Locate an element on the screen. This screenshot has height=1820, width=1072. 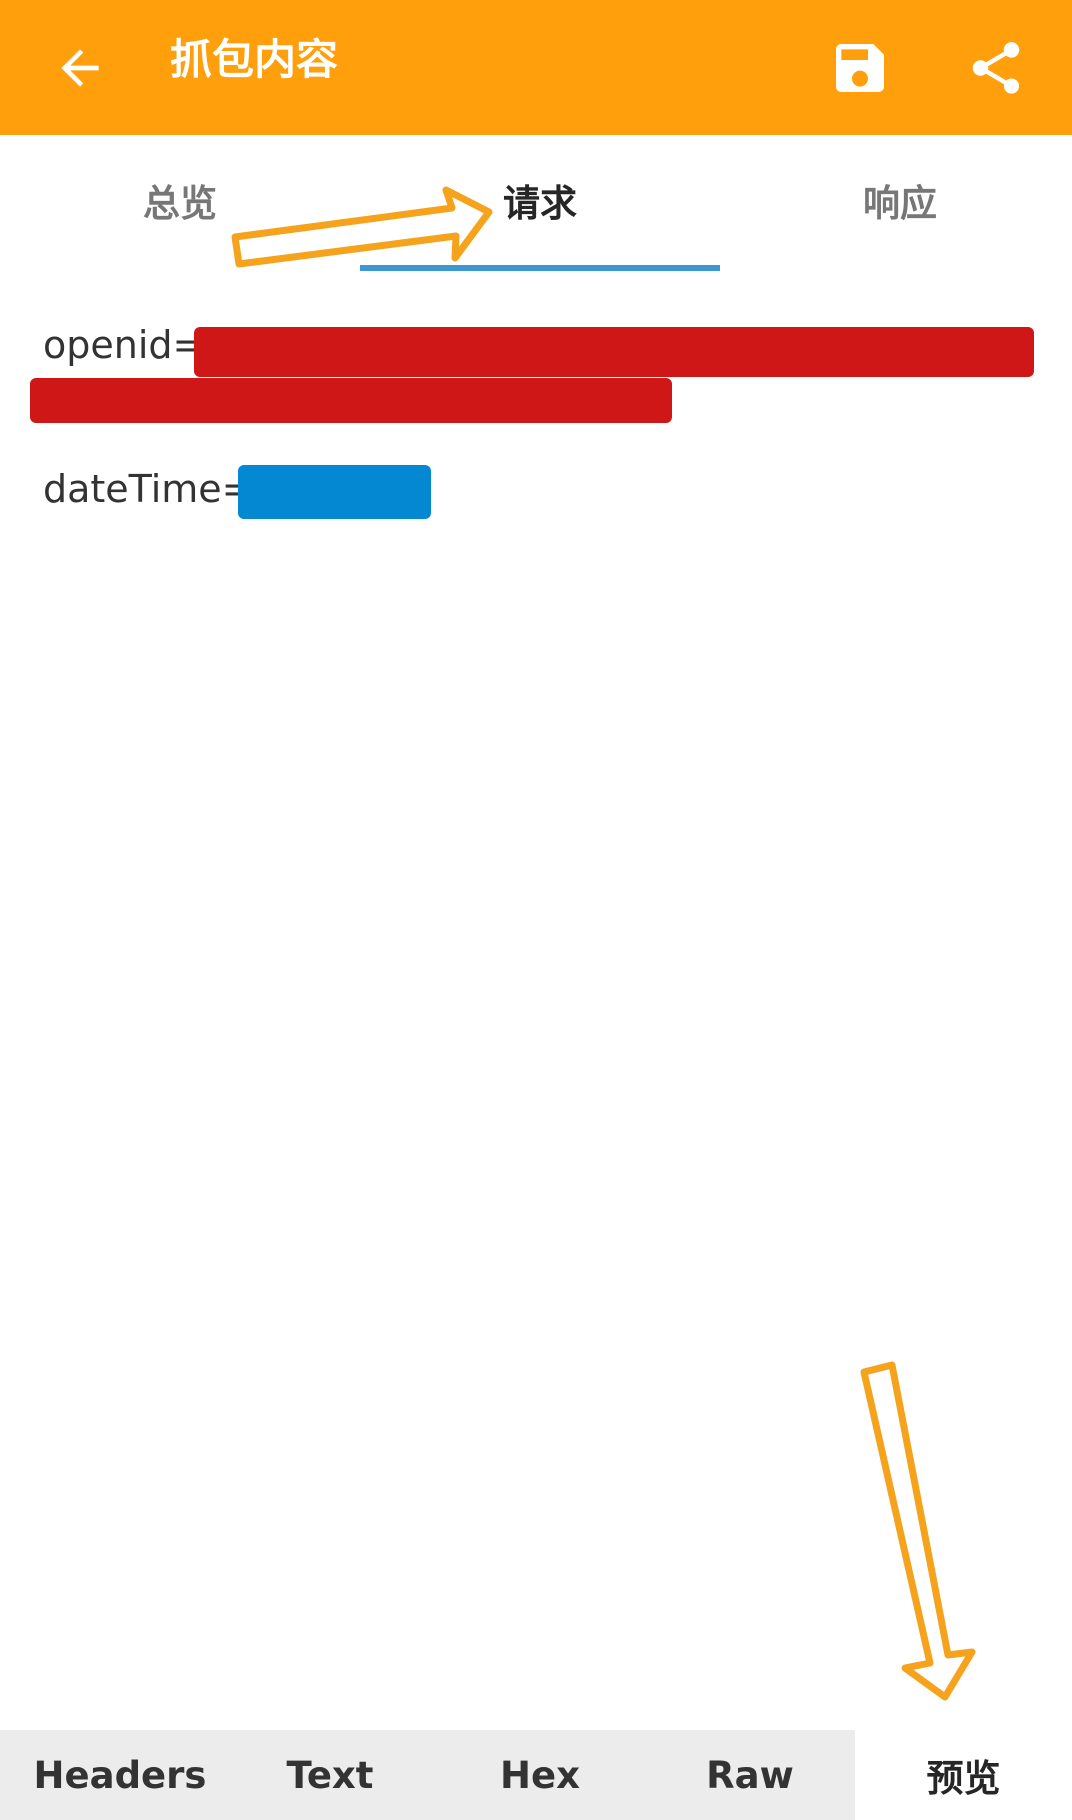
arrow-down-annotation is located at coordinates (918, 1531).